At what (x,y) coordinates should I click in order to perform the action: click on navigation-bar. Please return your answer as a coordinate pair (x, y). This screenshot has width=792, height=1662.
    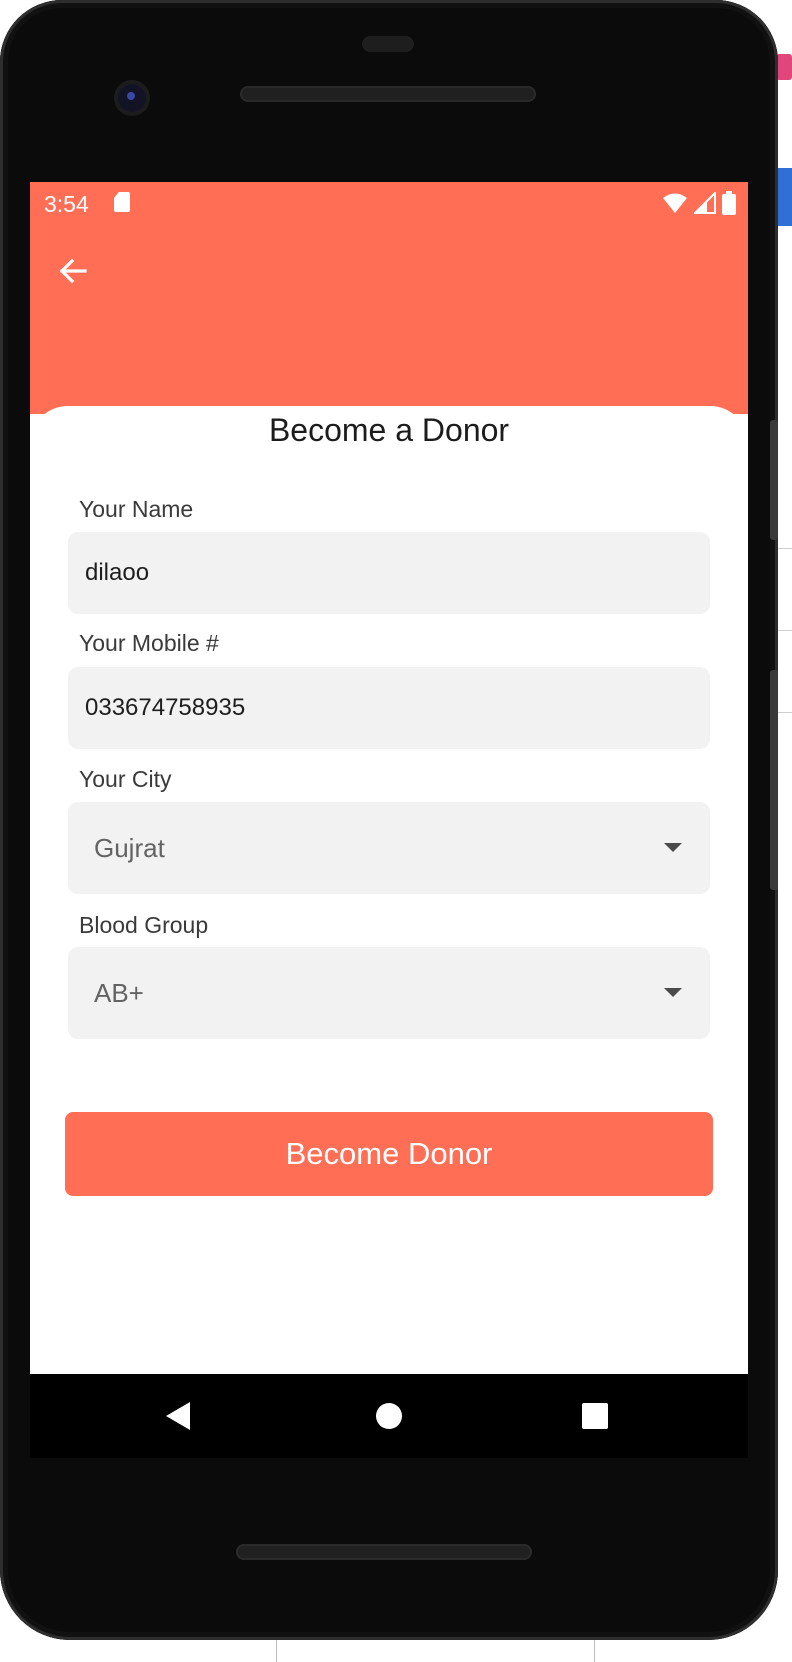
    Looking at the image, I should click on (389, 1416).